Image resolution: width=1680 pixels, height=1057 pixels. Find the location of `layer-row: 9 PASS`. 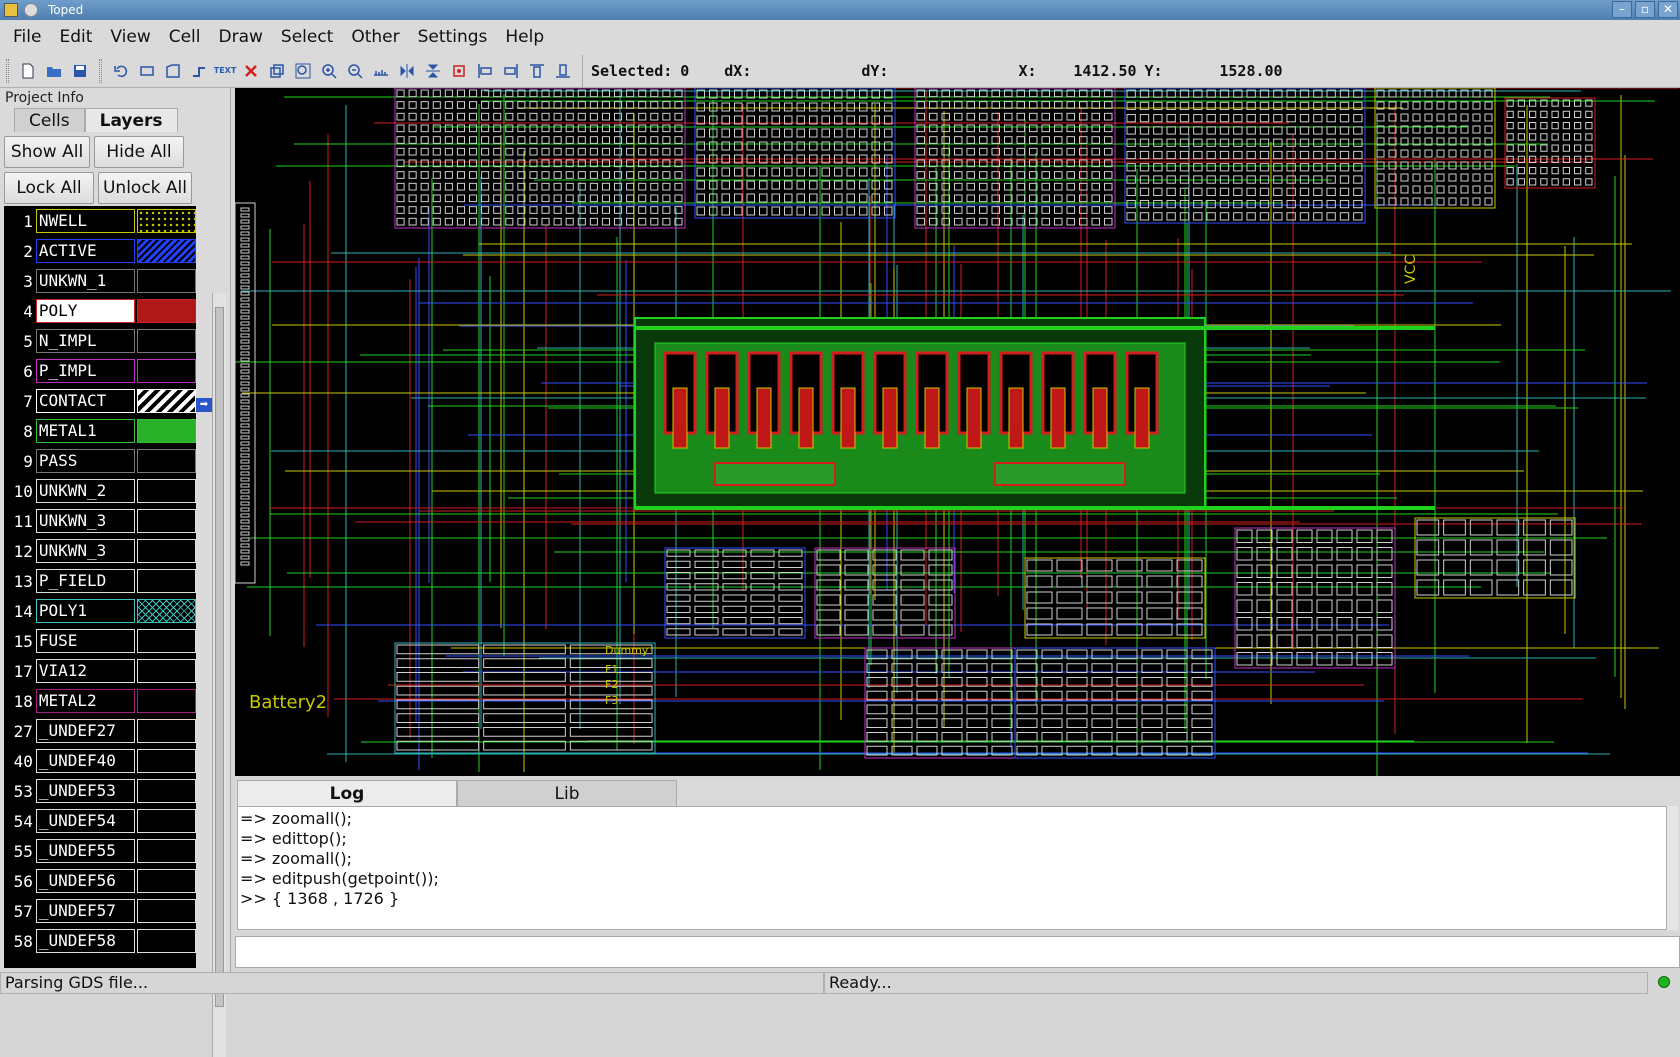

layer-row: 9 PASS is located at coordinates (100, 461).